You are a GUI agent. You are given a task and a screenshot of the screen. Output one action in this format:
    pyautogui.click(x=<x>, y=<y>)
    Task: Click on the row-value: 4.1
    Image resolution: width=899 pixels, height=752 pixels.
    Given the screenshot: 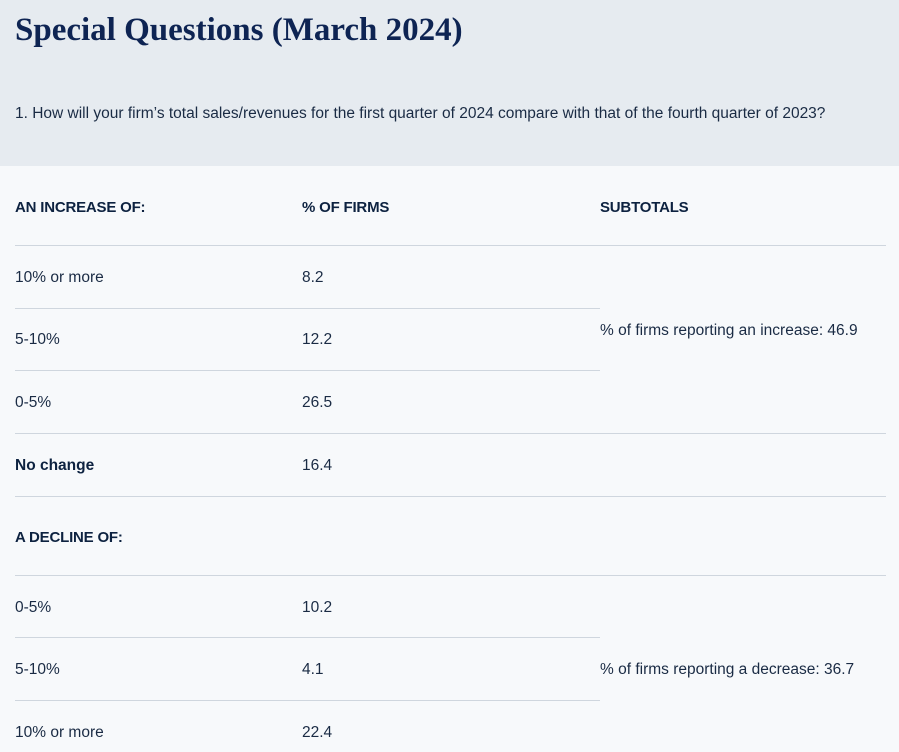 What is the action you would take?
    pyautogui.click(x=313, y=669)
    